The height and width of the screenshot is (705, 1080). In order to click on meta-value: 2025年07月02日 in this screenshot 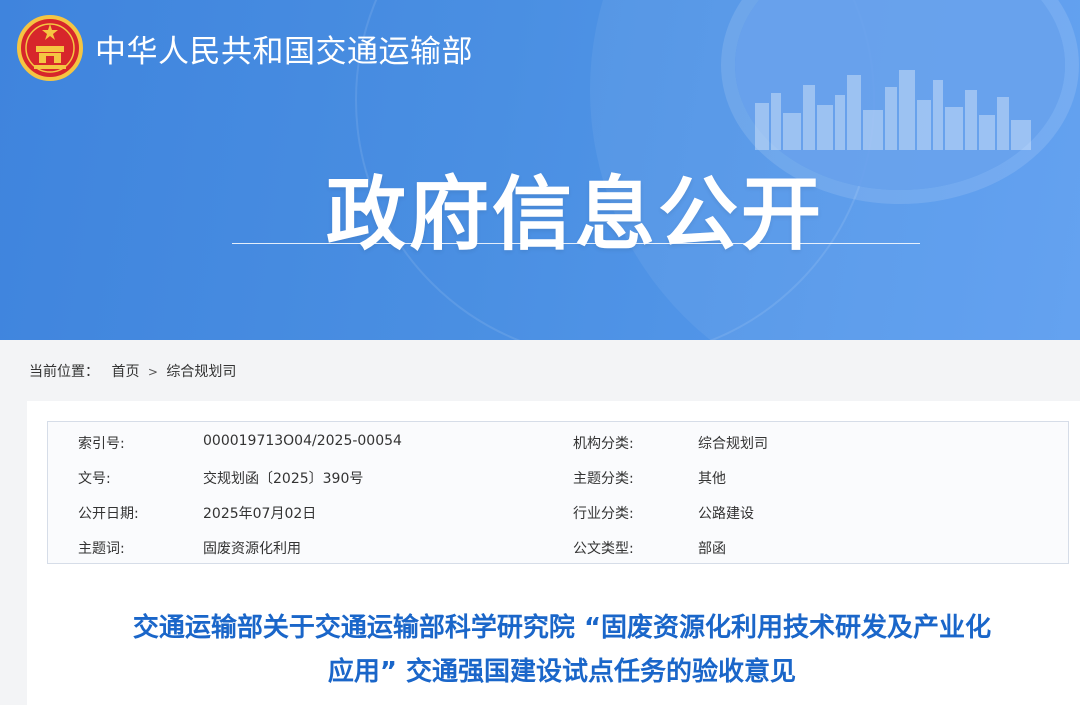, I will do `click(260, 514)`.